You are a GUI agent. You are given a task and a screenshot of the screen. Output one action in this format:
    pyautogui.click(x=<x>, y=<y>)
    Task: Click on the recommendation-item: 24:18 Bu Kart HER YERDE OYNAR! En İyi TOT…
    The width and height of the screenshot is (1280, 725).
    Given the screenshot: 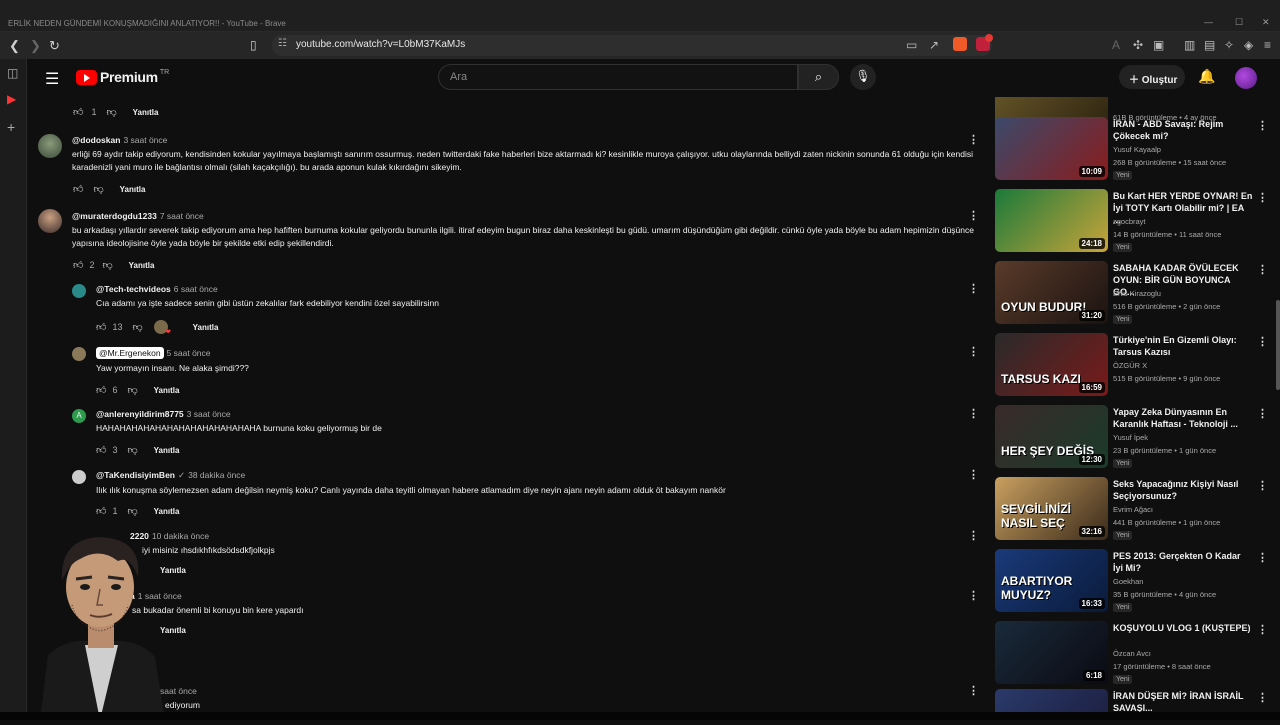 What is the action you would take?
    pyautogui.click(x=1137, y=223)
    